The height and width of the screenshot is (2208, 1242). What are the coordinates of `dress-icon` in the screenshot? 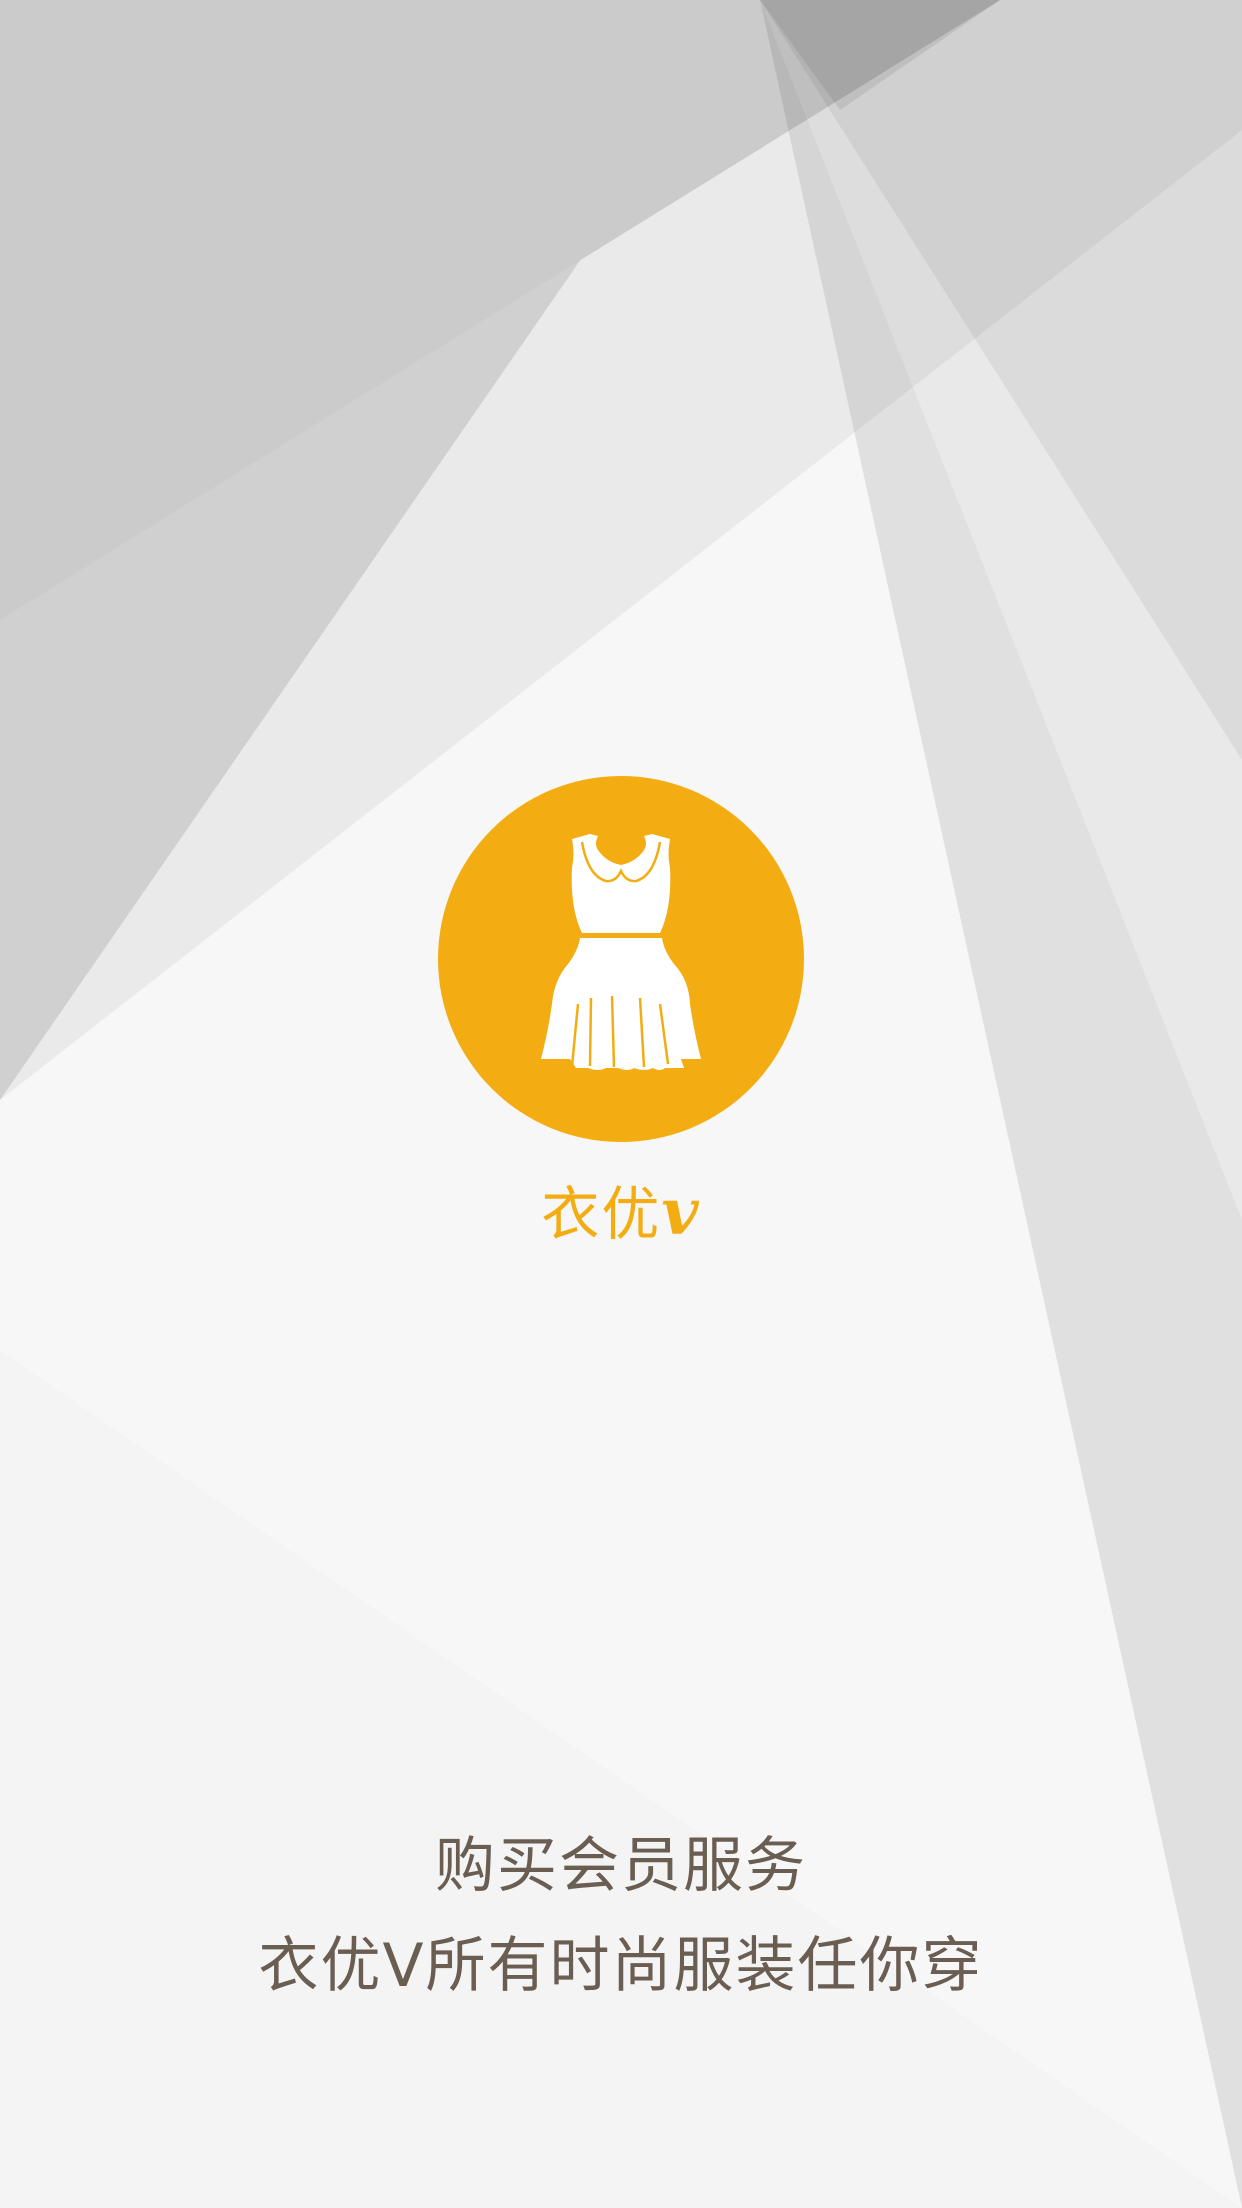 It's located at (621, 952).